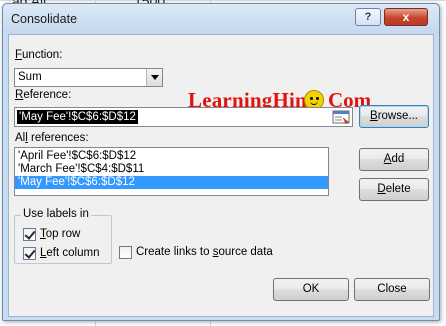 This screenshot has width=446, height=326. What do you see at coordinates (77, 117) in the screenshot?
I see `reference-value: 'May Fee'!$C$6:$D$12` at bounding box center [77, 117].